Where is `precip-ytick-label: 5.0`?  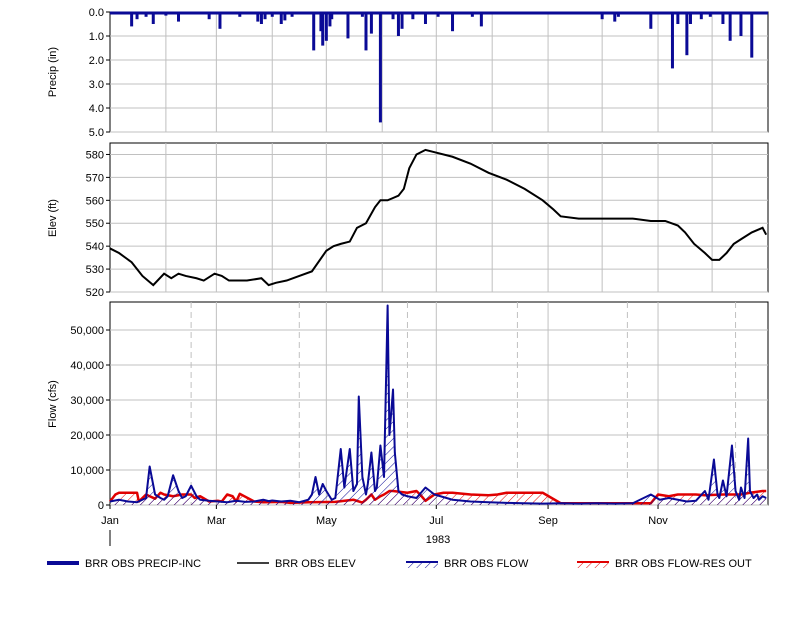
precip-ytick-label: 5.0 is located at coordinates (96, 133).